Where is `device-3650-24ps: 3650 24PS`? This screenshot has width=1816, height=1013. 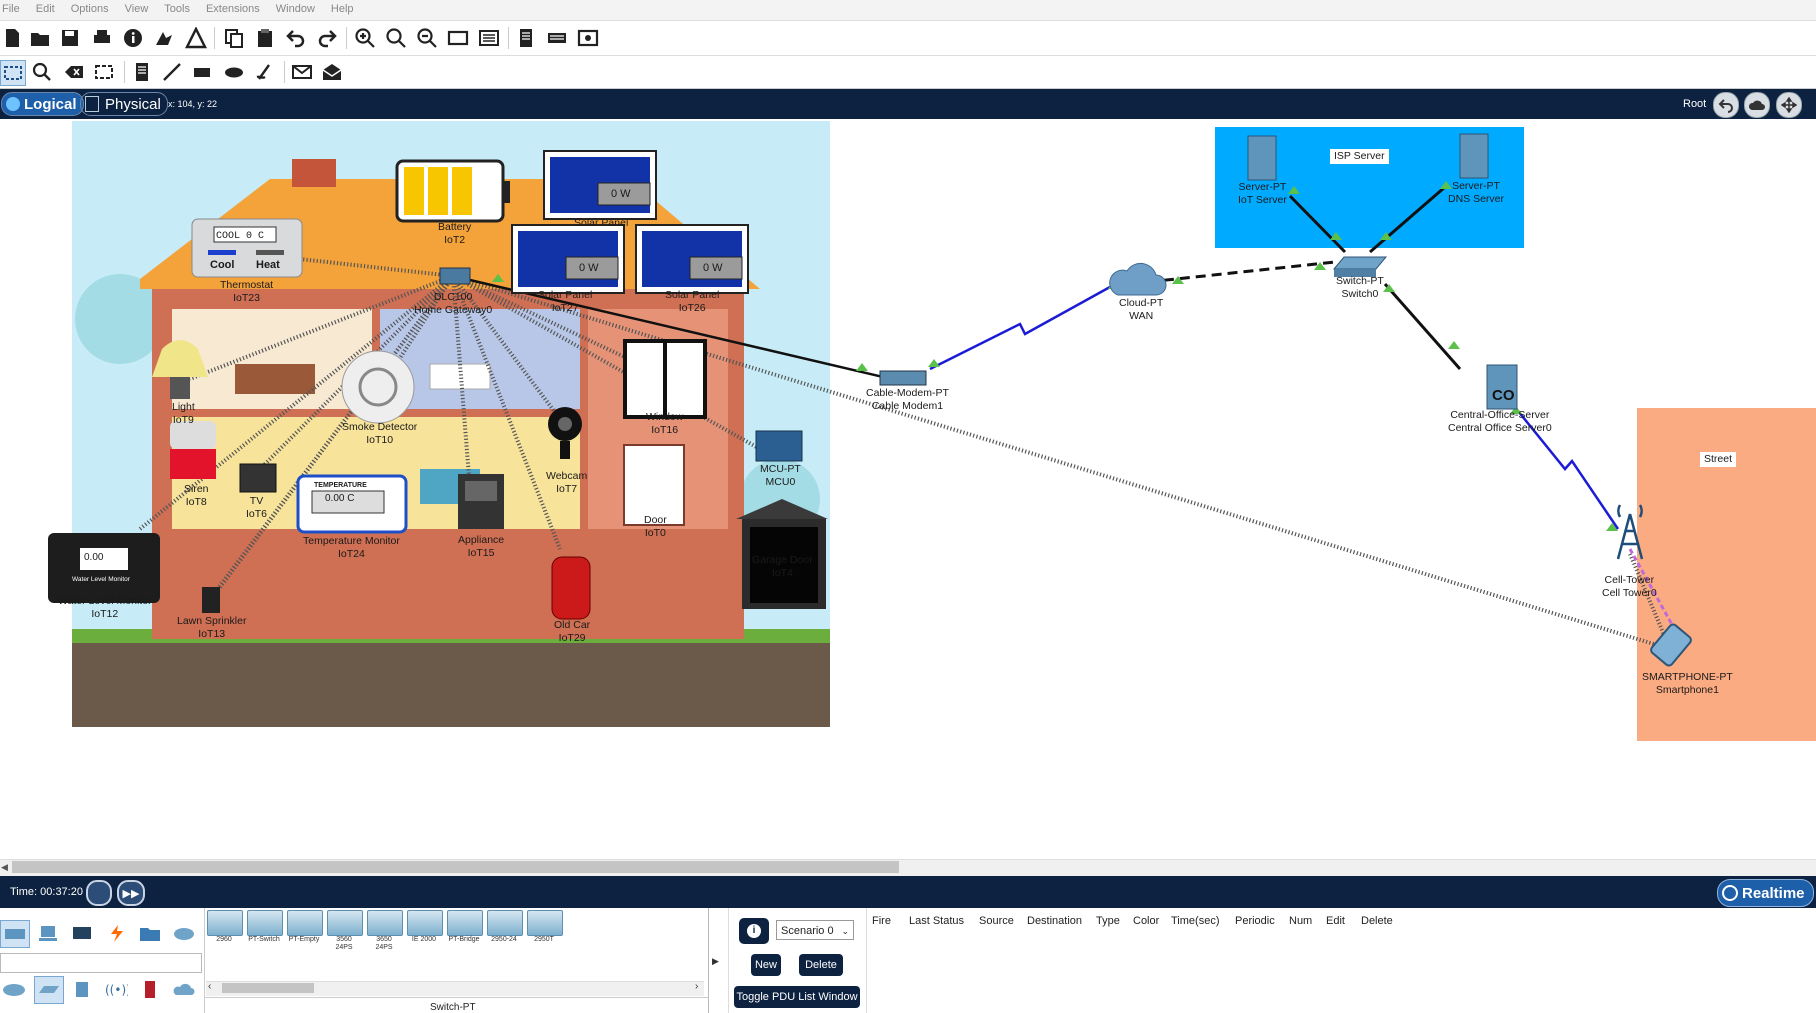 device-3650-24ps: 3650 24PS is located at coordinates (385, 930).